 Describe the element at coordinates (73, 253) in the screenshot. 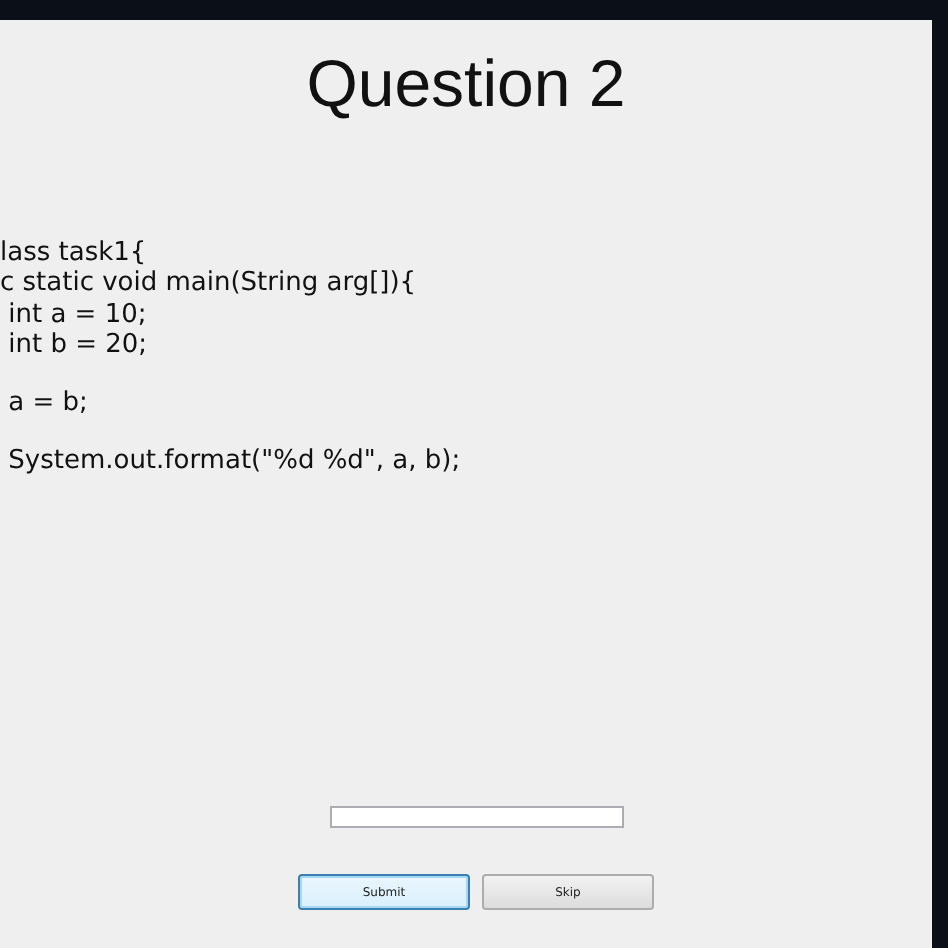

I see `code-line: lass task1{` at that location.